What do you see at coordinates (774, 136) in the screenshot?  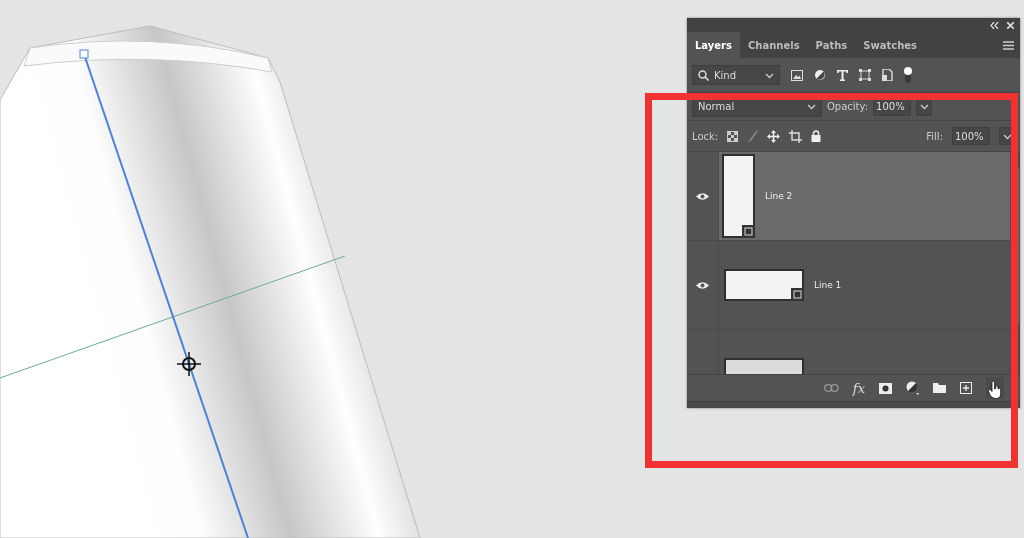 I see `move-icon` at bounding box center [774, 136].